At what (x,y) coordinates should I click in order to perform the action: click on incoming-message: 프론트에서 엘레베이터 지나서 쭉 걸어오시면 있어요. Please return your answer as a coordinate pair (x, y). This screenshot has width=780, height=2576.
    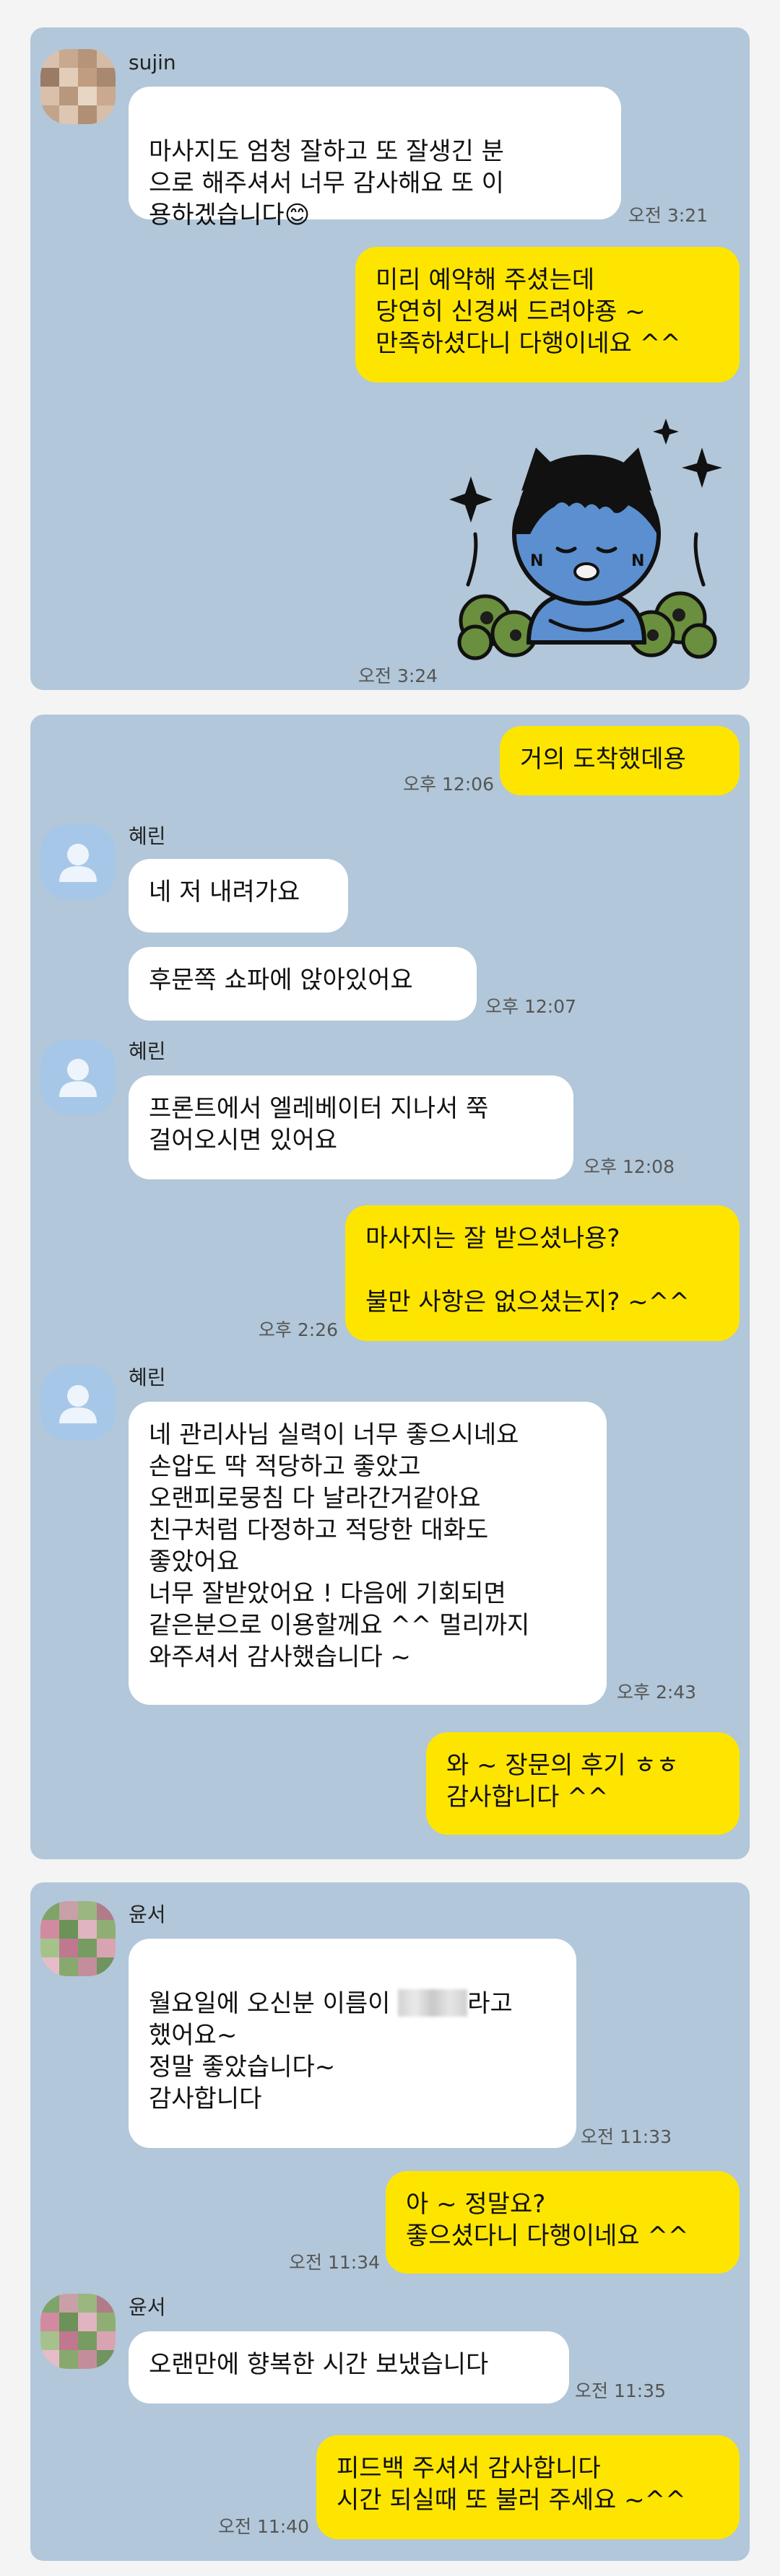
    Looking at the image, I should click on (351, 1127).